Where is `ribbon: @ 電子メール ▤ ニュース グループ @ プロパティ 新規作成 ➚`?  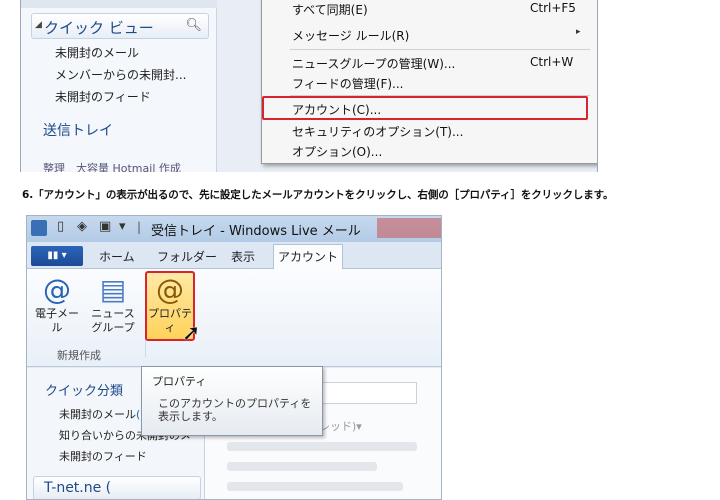
ribbon: @ 電子メール ▤ ニュース グループ @ プロパティ 新規作成 ➚ is located at coordinates (234, 318).